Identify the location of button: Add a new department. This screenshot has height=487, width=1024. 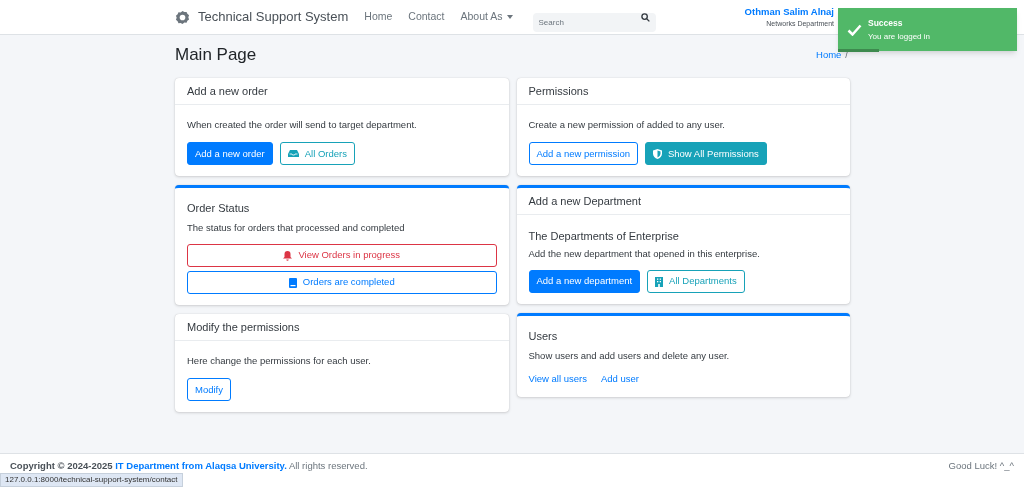
(584, 281).